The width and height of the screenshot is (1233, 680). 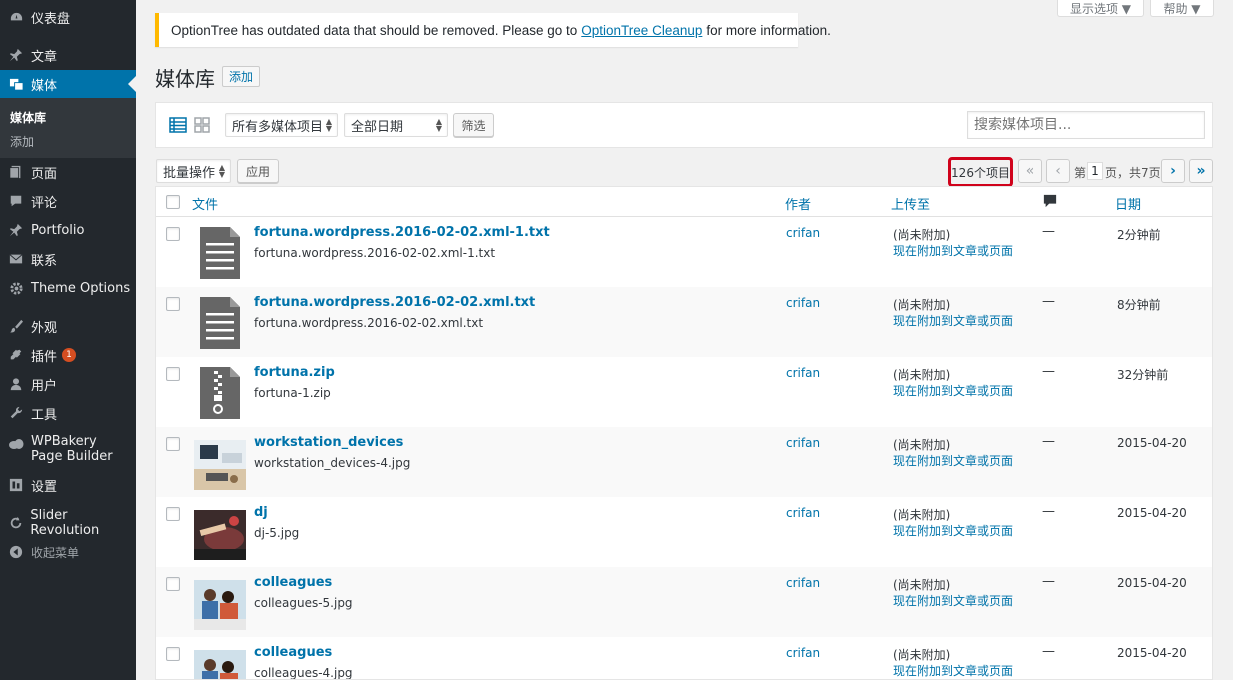 What do you see at coordinates (684, 125) in the screenshot?
I see `media-filter-bar: 所有多媒体项目 ▲ ▼ 全部日期 ▲ ▼ 筛选` at bounding box center [684, 125].